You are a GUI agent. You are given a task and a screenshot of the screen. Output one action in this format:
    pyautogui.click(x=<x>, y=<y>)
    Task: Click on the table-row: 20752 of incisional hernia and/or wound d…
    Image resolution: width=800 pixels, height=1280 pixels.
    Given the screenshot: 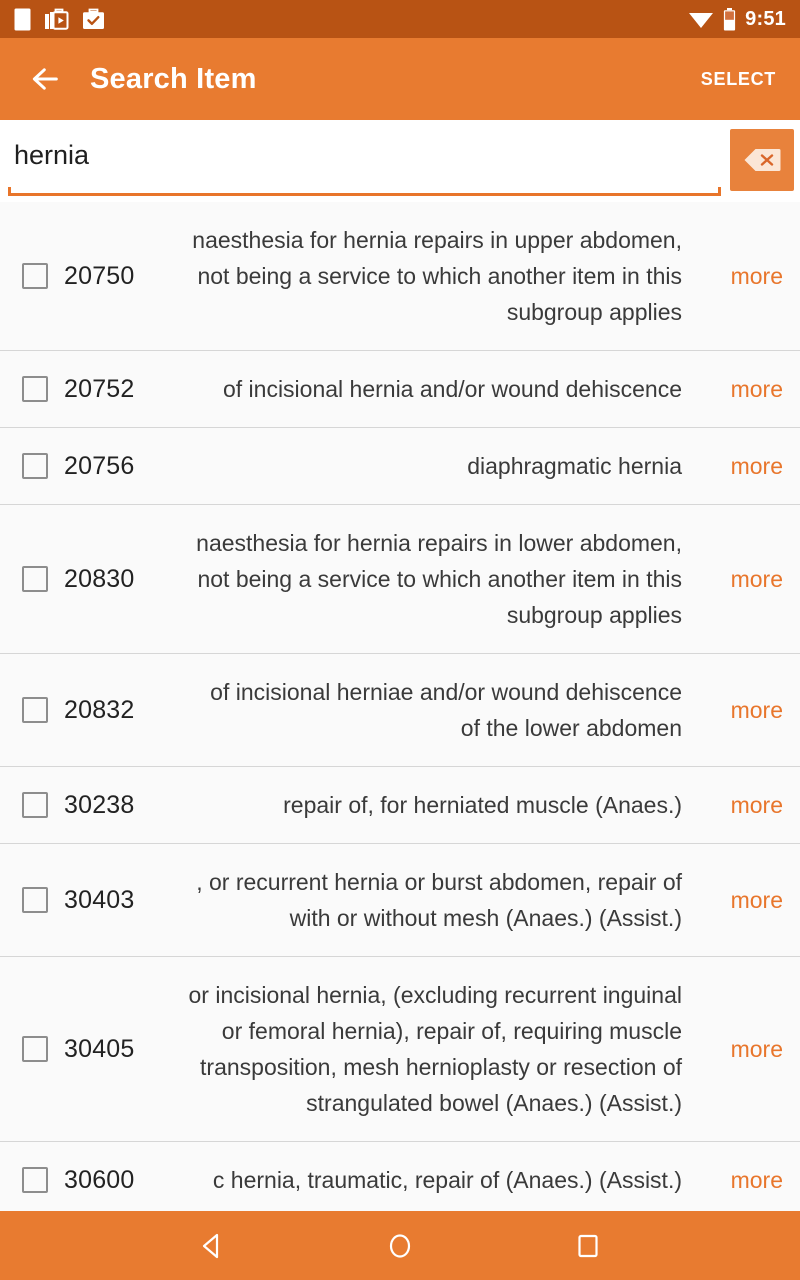 What is the action you would take?
    pyautogui.click(x=400, y=389)
    